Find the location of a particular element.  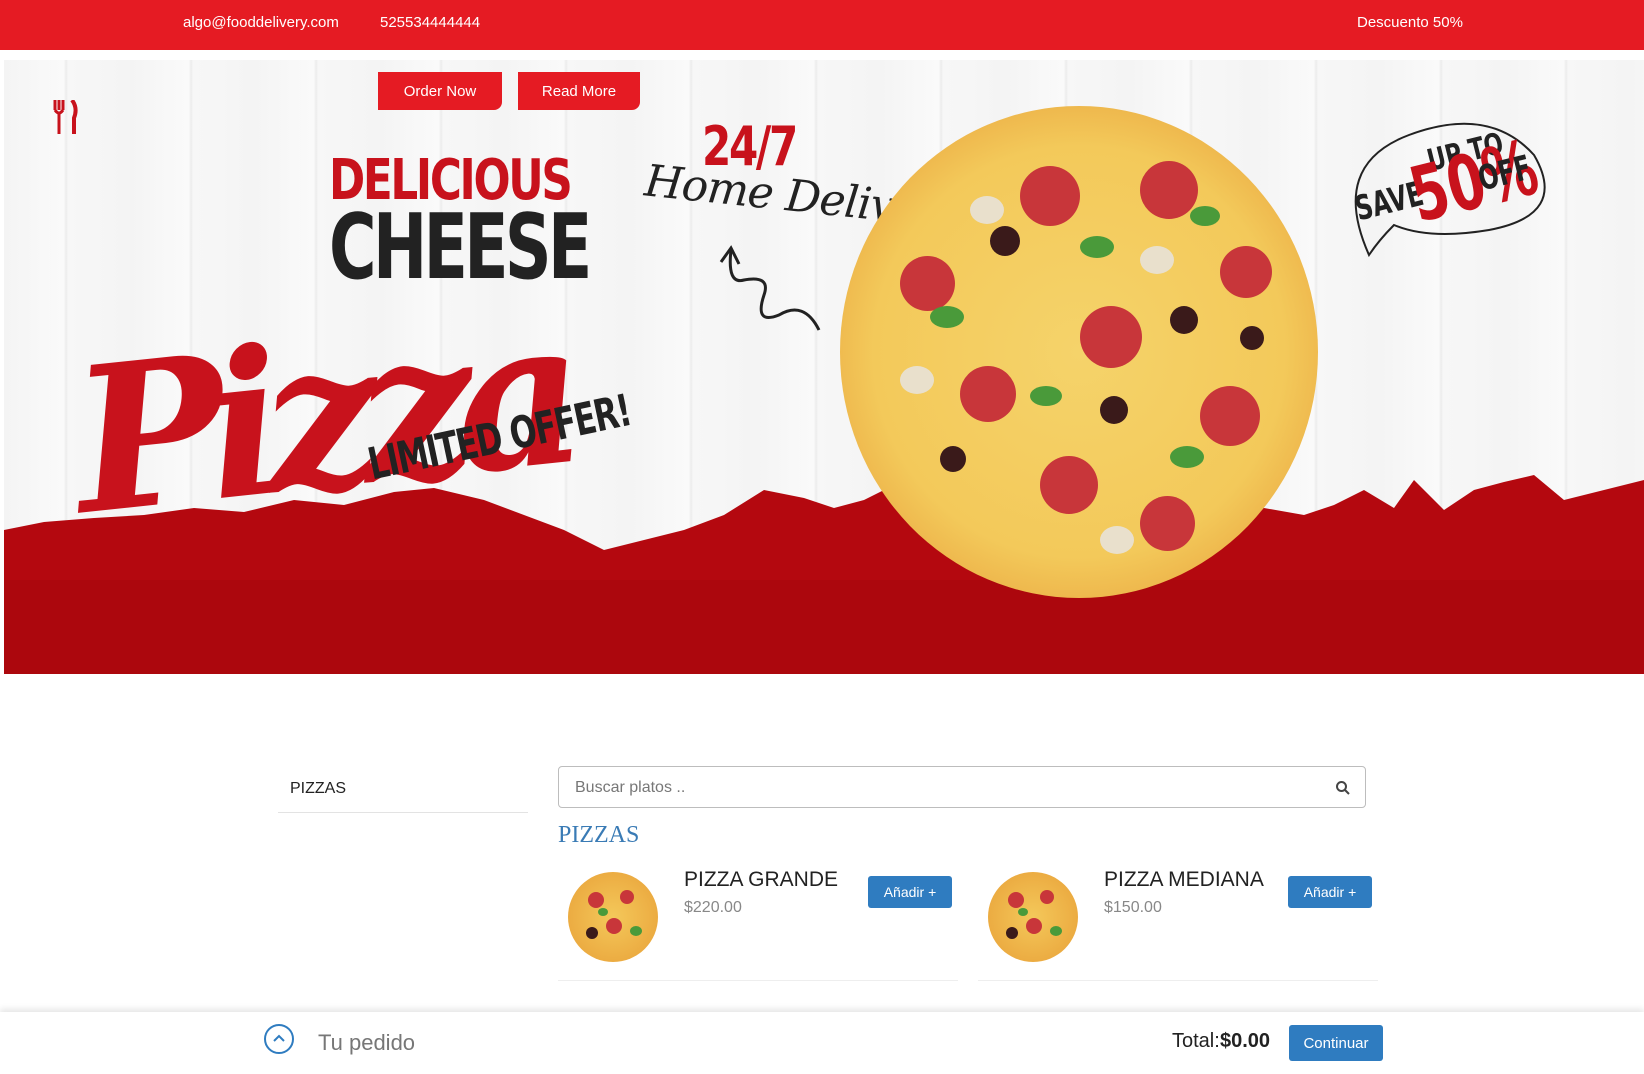

order-now-button: Order Now is located at coordinates (440, 91).